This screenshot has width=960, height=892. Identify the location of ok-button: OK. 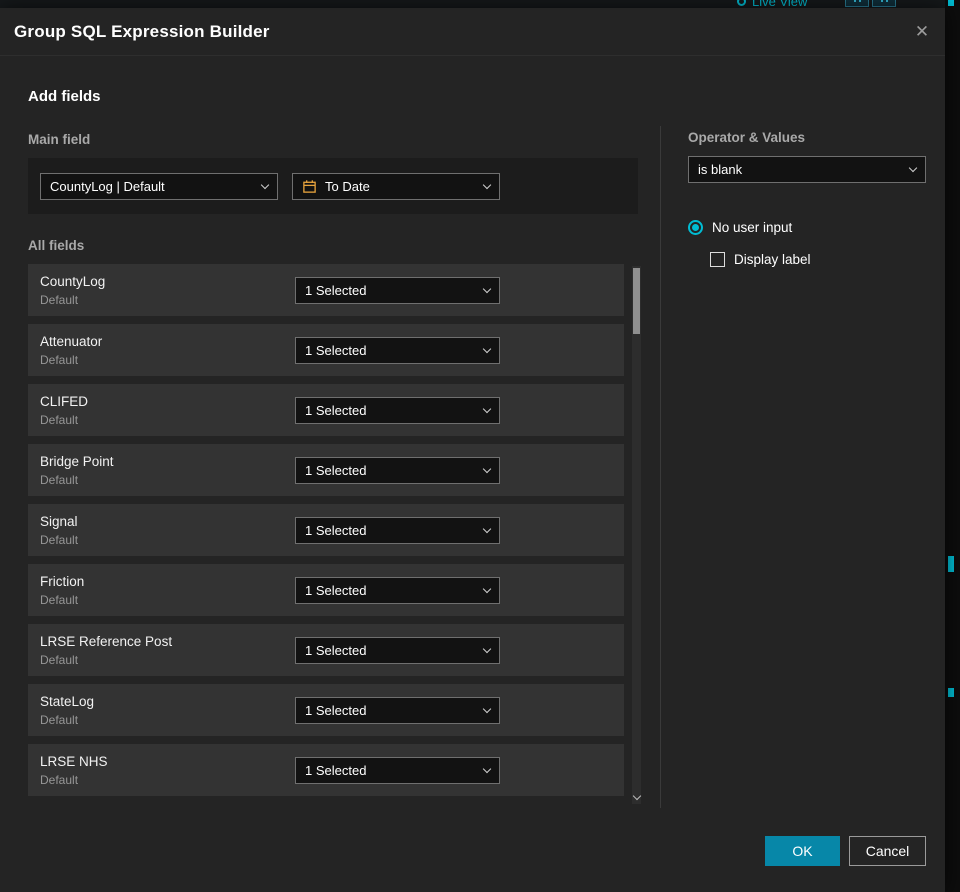
(802, 851).